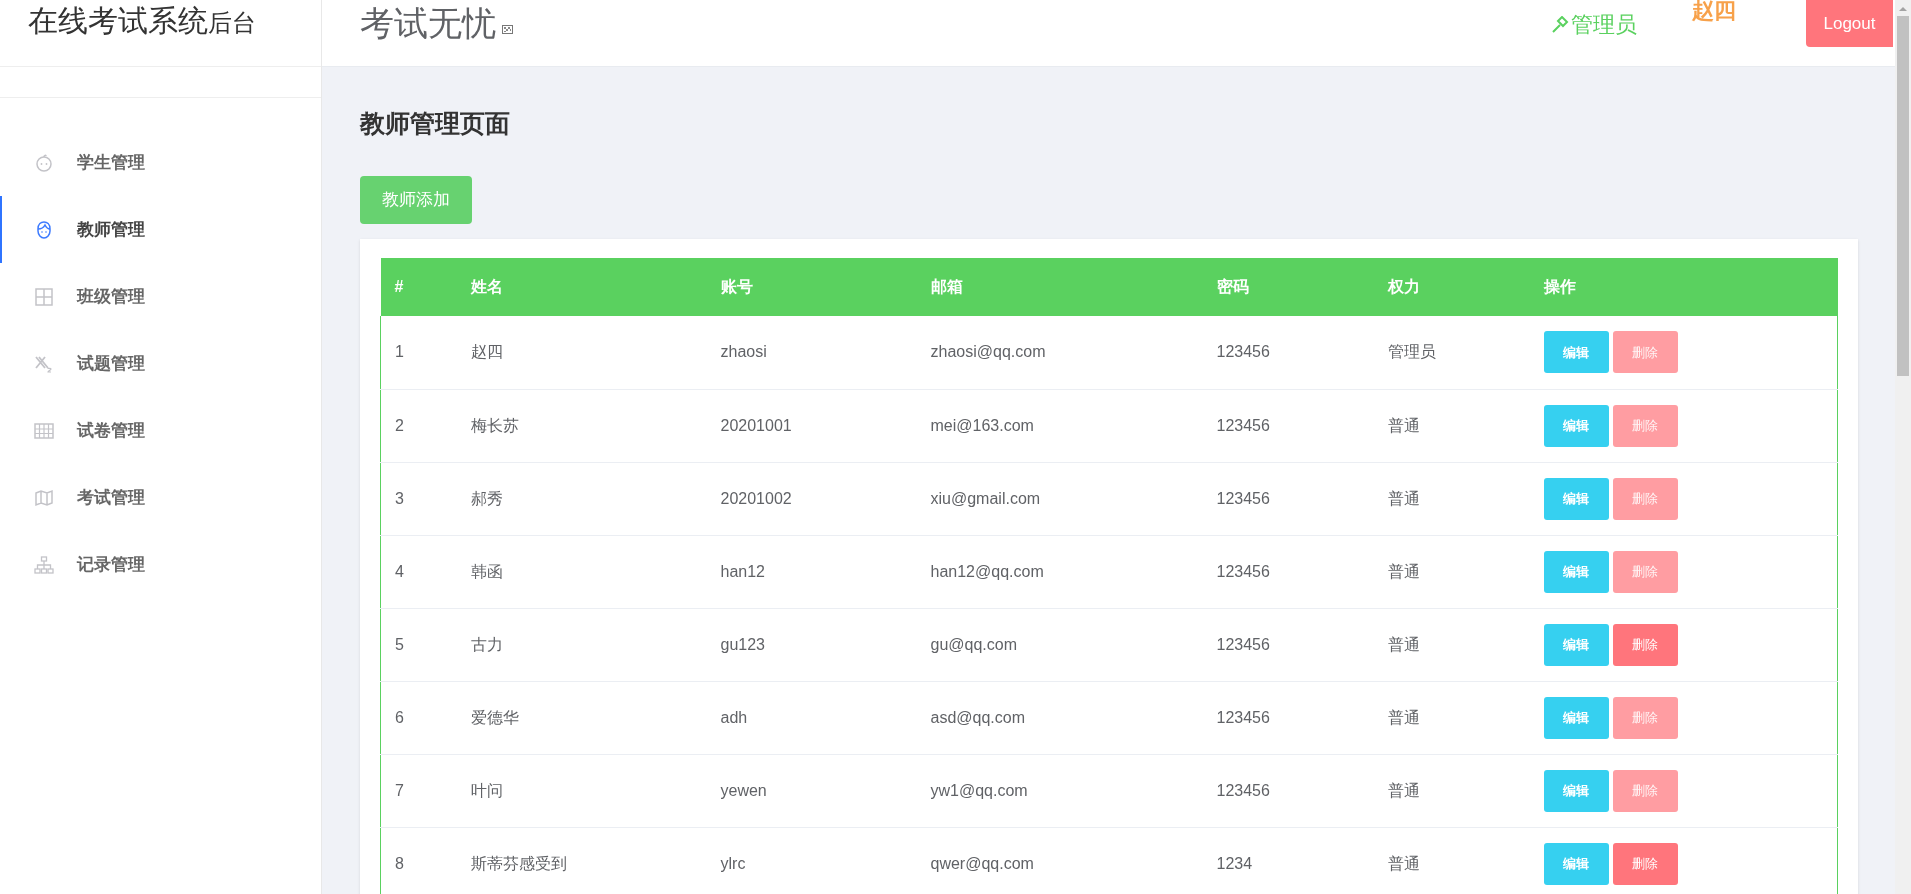 Image resolution: width=1911 pixels, height=894 pixels. Describe the element at coordinates (418, 860) in the screenshot. I see `table-cell: 8` at that location.